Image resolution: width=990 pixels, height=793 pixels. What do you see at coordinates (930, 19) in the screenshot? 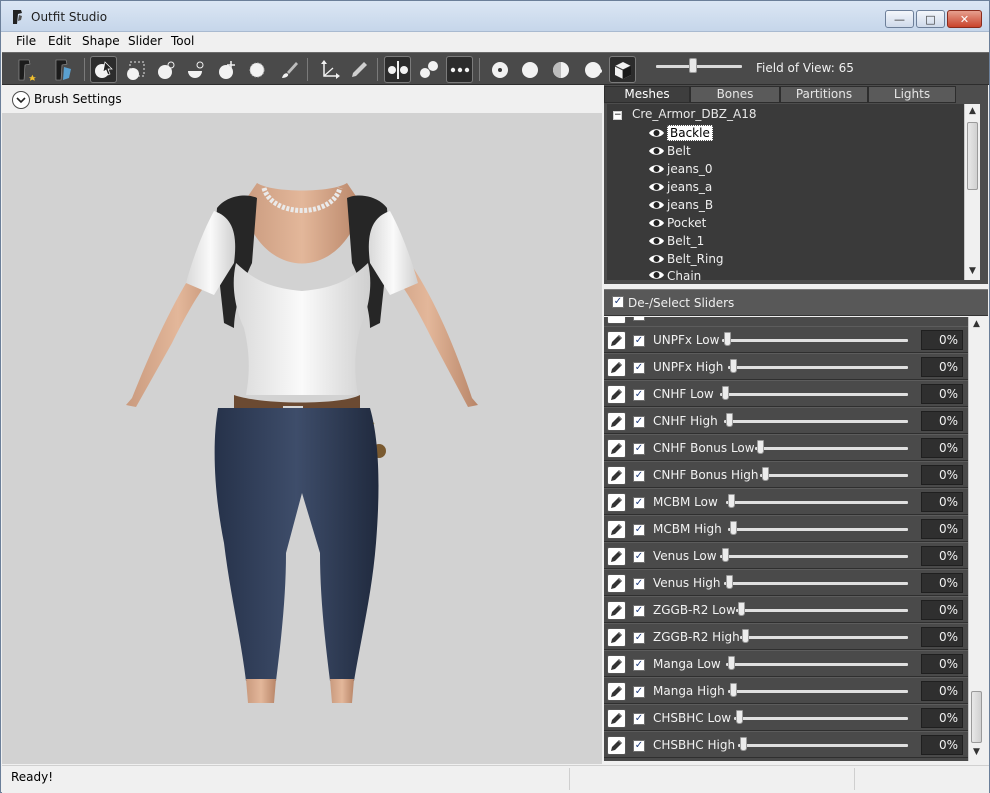
I see `maximize-button: □` at bounding box center [930, 19].